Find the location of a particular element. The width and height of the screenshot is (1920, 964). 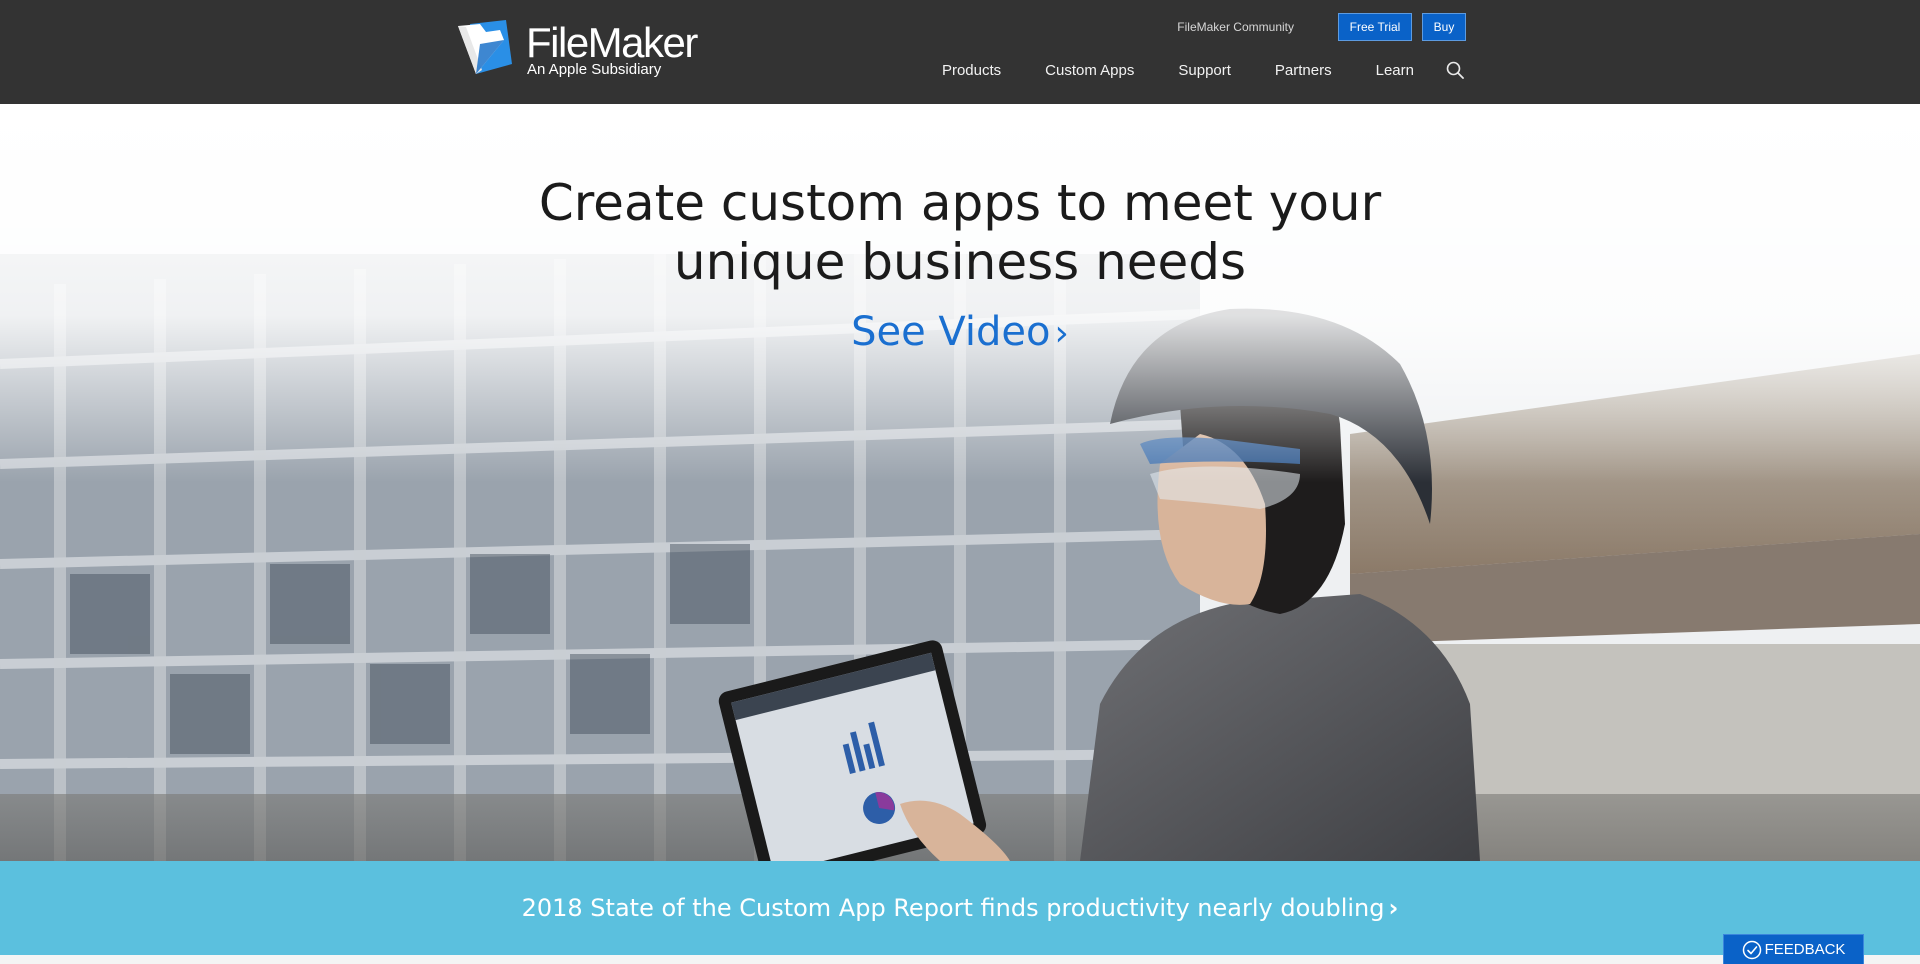

hero-title-line1: Create custom apps to meet your is located at coordinates (960, 203).